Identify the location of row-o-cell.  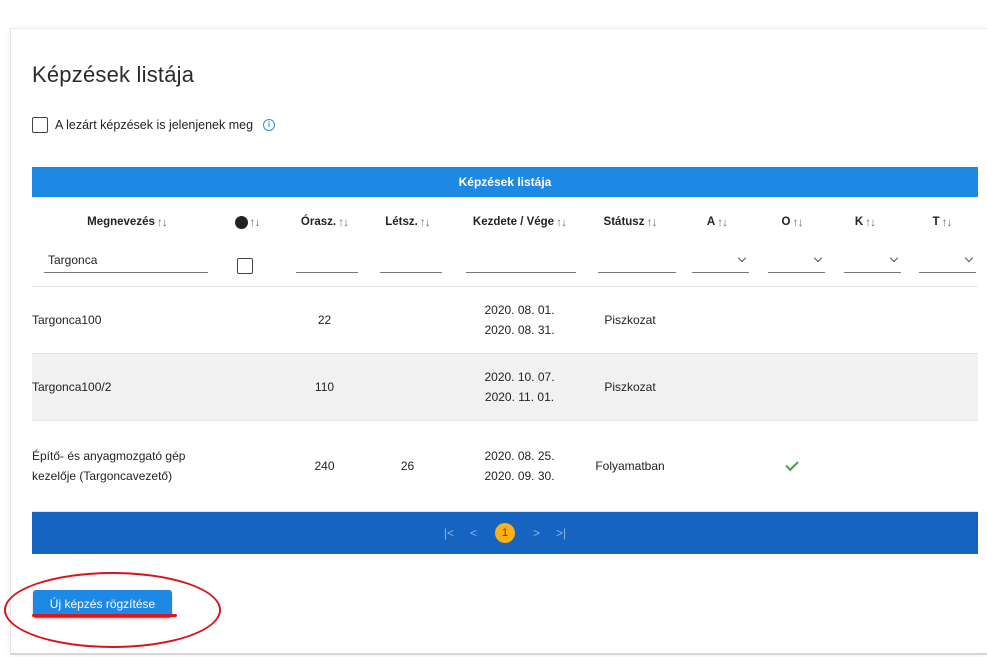
(792, 466).